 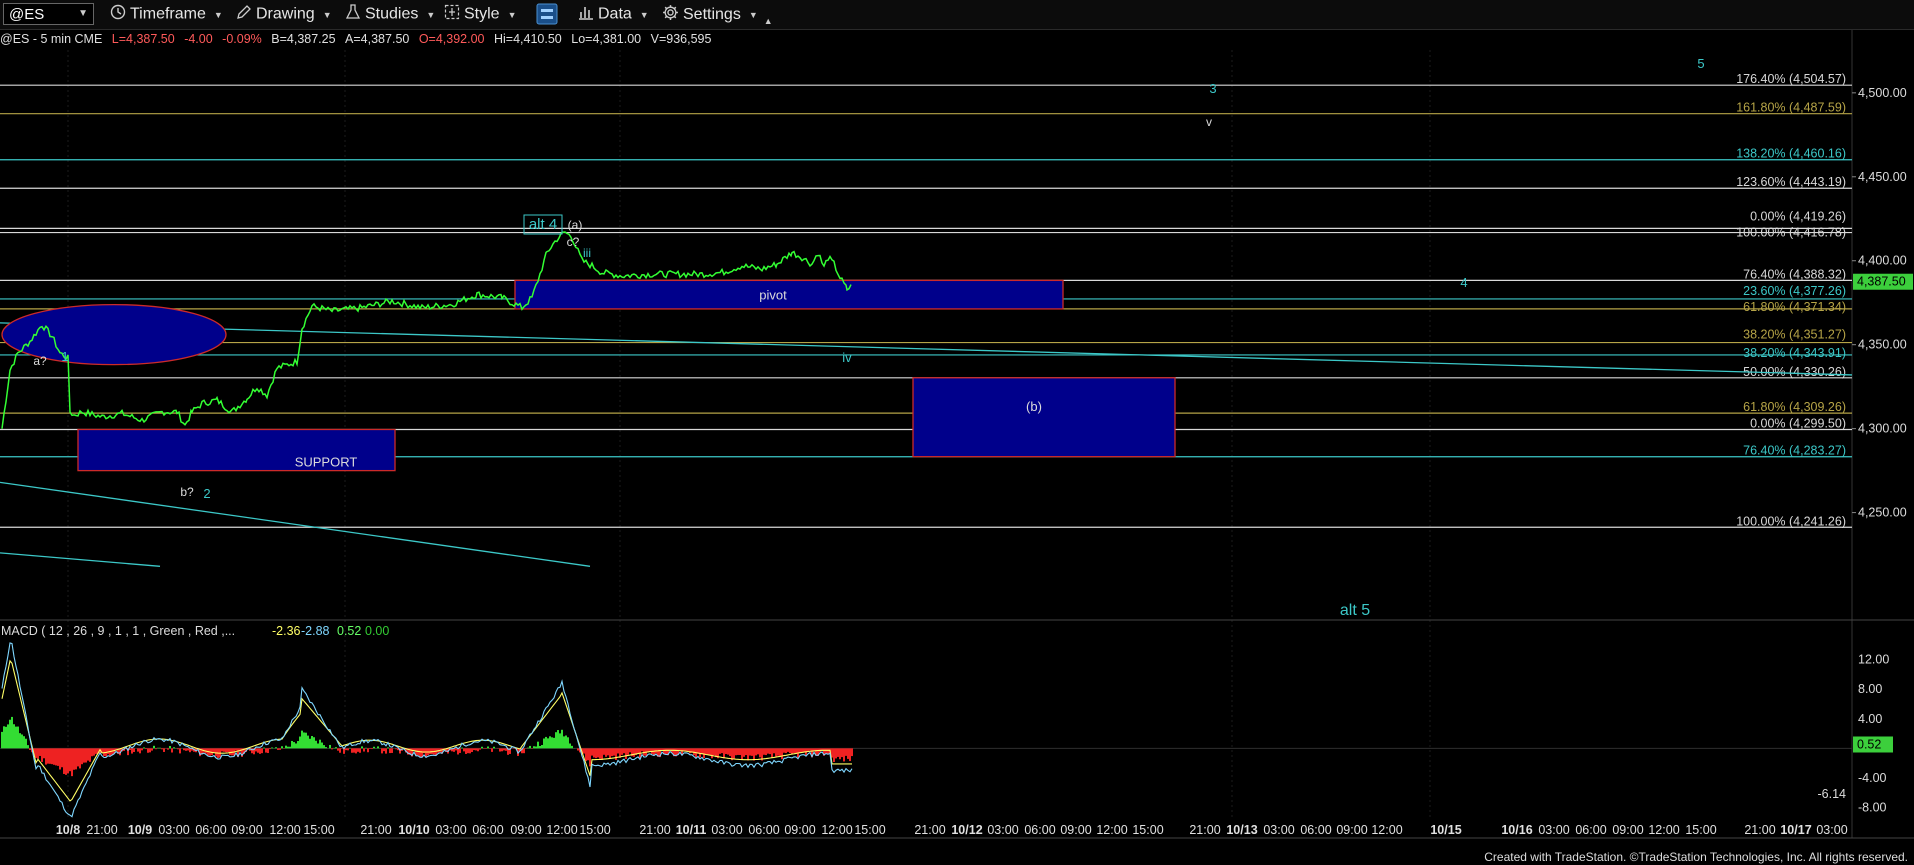 I want to click on trendline, so click(x=80, y=559).